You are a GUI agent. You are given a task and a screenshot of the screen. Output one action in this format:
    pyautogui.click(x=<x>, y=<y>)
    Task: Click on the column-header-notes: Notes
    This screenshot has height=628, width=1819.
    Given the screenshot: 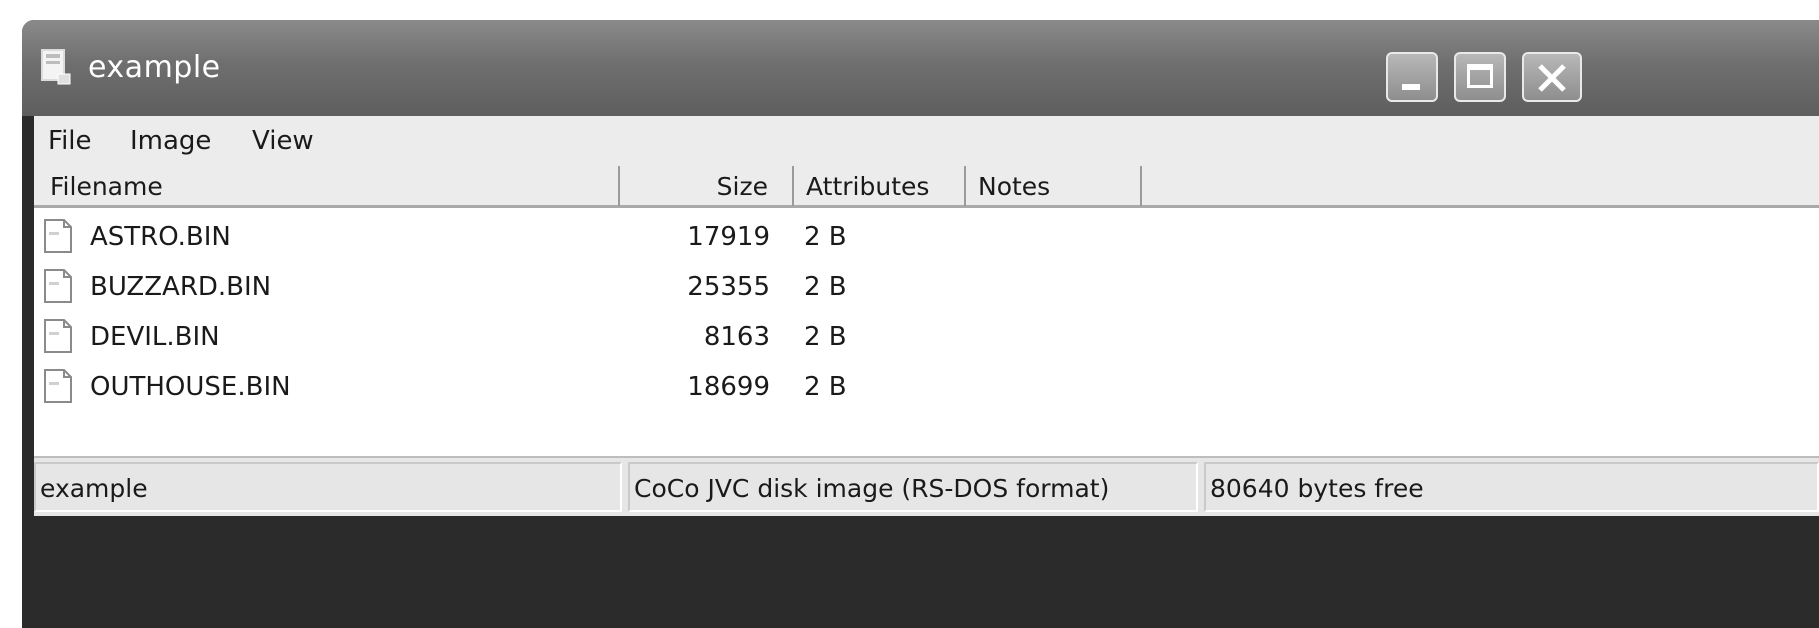 What is the action you would take?
    pyautogui.click(x=1014, y=186)
    